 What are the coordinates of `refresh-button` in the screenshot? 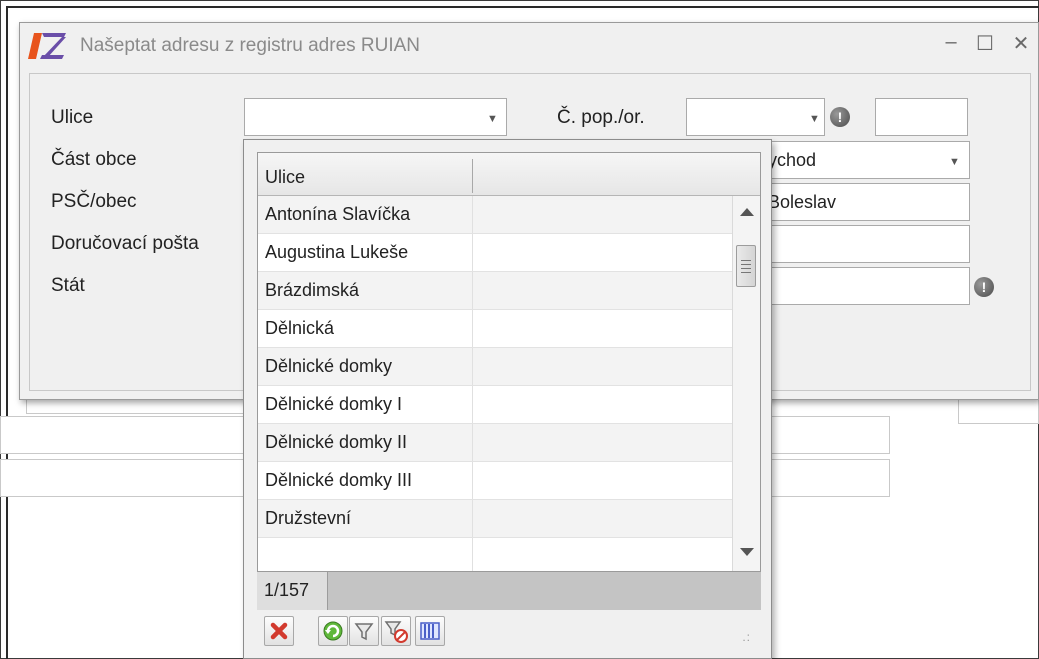 It's located at (333, 631).